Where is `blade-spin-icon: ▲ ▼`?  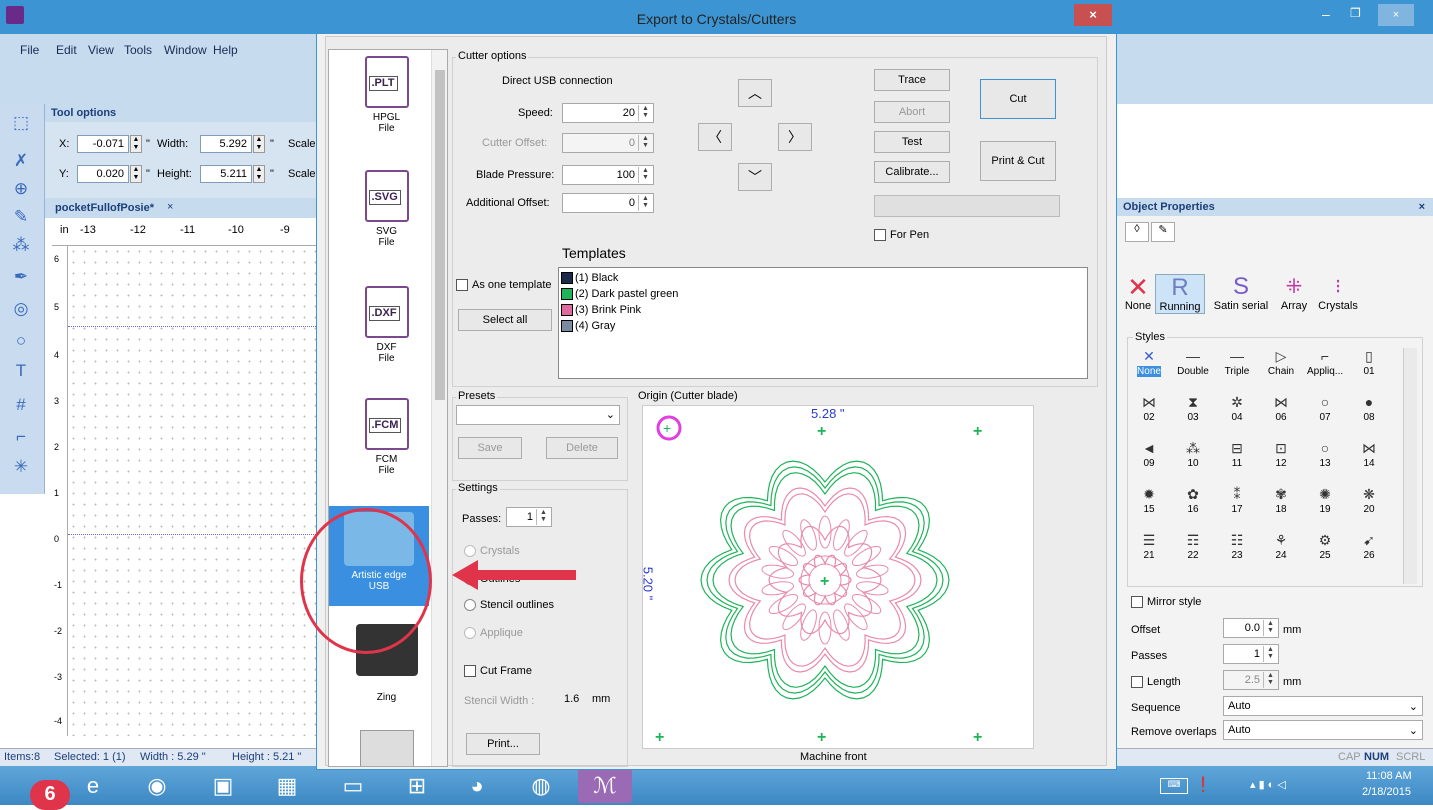 blade-spin-icon: ▲ ▼ is located at coordinates (645, 175).